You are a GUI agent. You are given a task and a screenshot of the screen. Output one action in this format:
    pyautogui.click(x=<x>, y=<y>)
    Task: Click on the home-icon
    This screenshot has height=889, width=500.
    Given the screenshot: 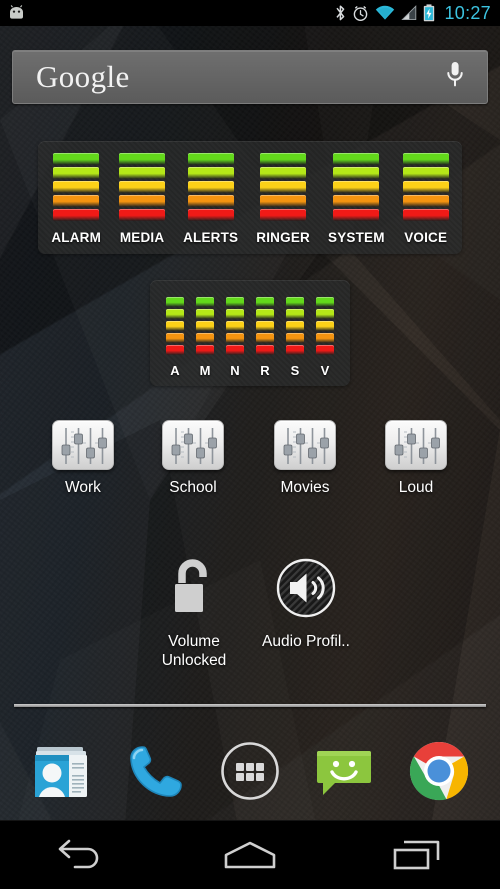 What is the action you would take?
    pyautogui.click(x=250, y=855)
    